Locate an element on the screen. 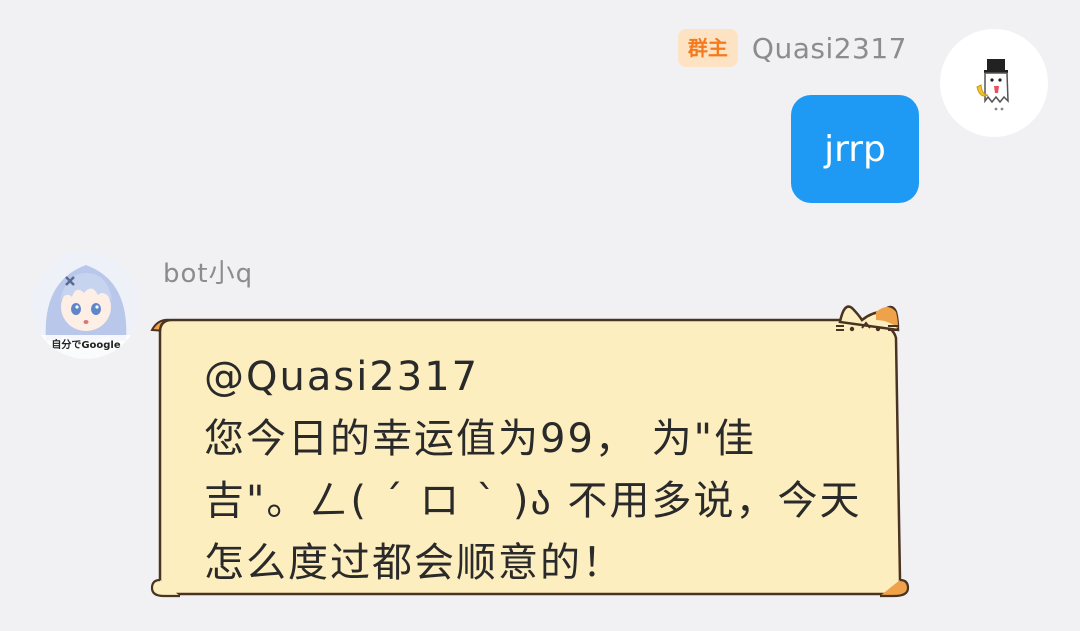 The image size is (1080, 631). group-owner-badge: 群主 is located at coordinates (707, 48).